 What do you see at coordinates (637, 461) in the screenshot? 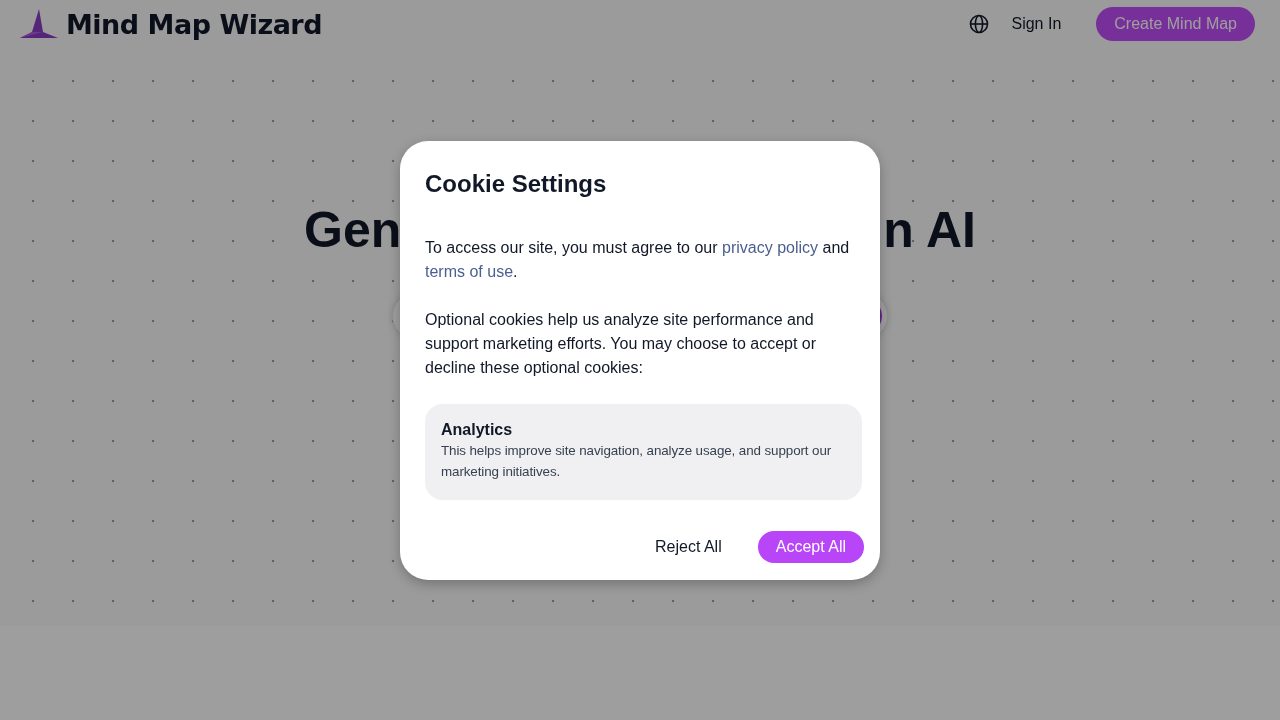
I see `category-description: This helps improve site navigation, analyze usage, and support our marketing initiatives.` at bounding box center [637, 461].